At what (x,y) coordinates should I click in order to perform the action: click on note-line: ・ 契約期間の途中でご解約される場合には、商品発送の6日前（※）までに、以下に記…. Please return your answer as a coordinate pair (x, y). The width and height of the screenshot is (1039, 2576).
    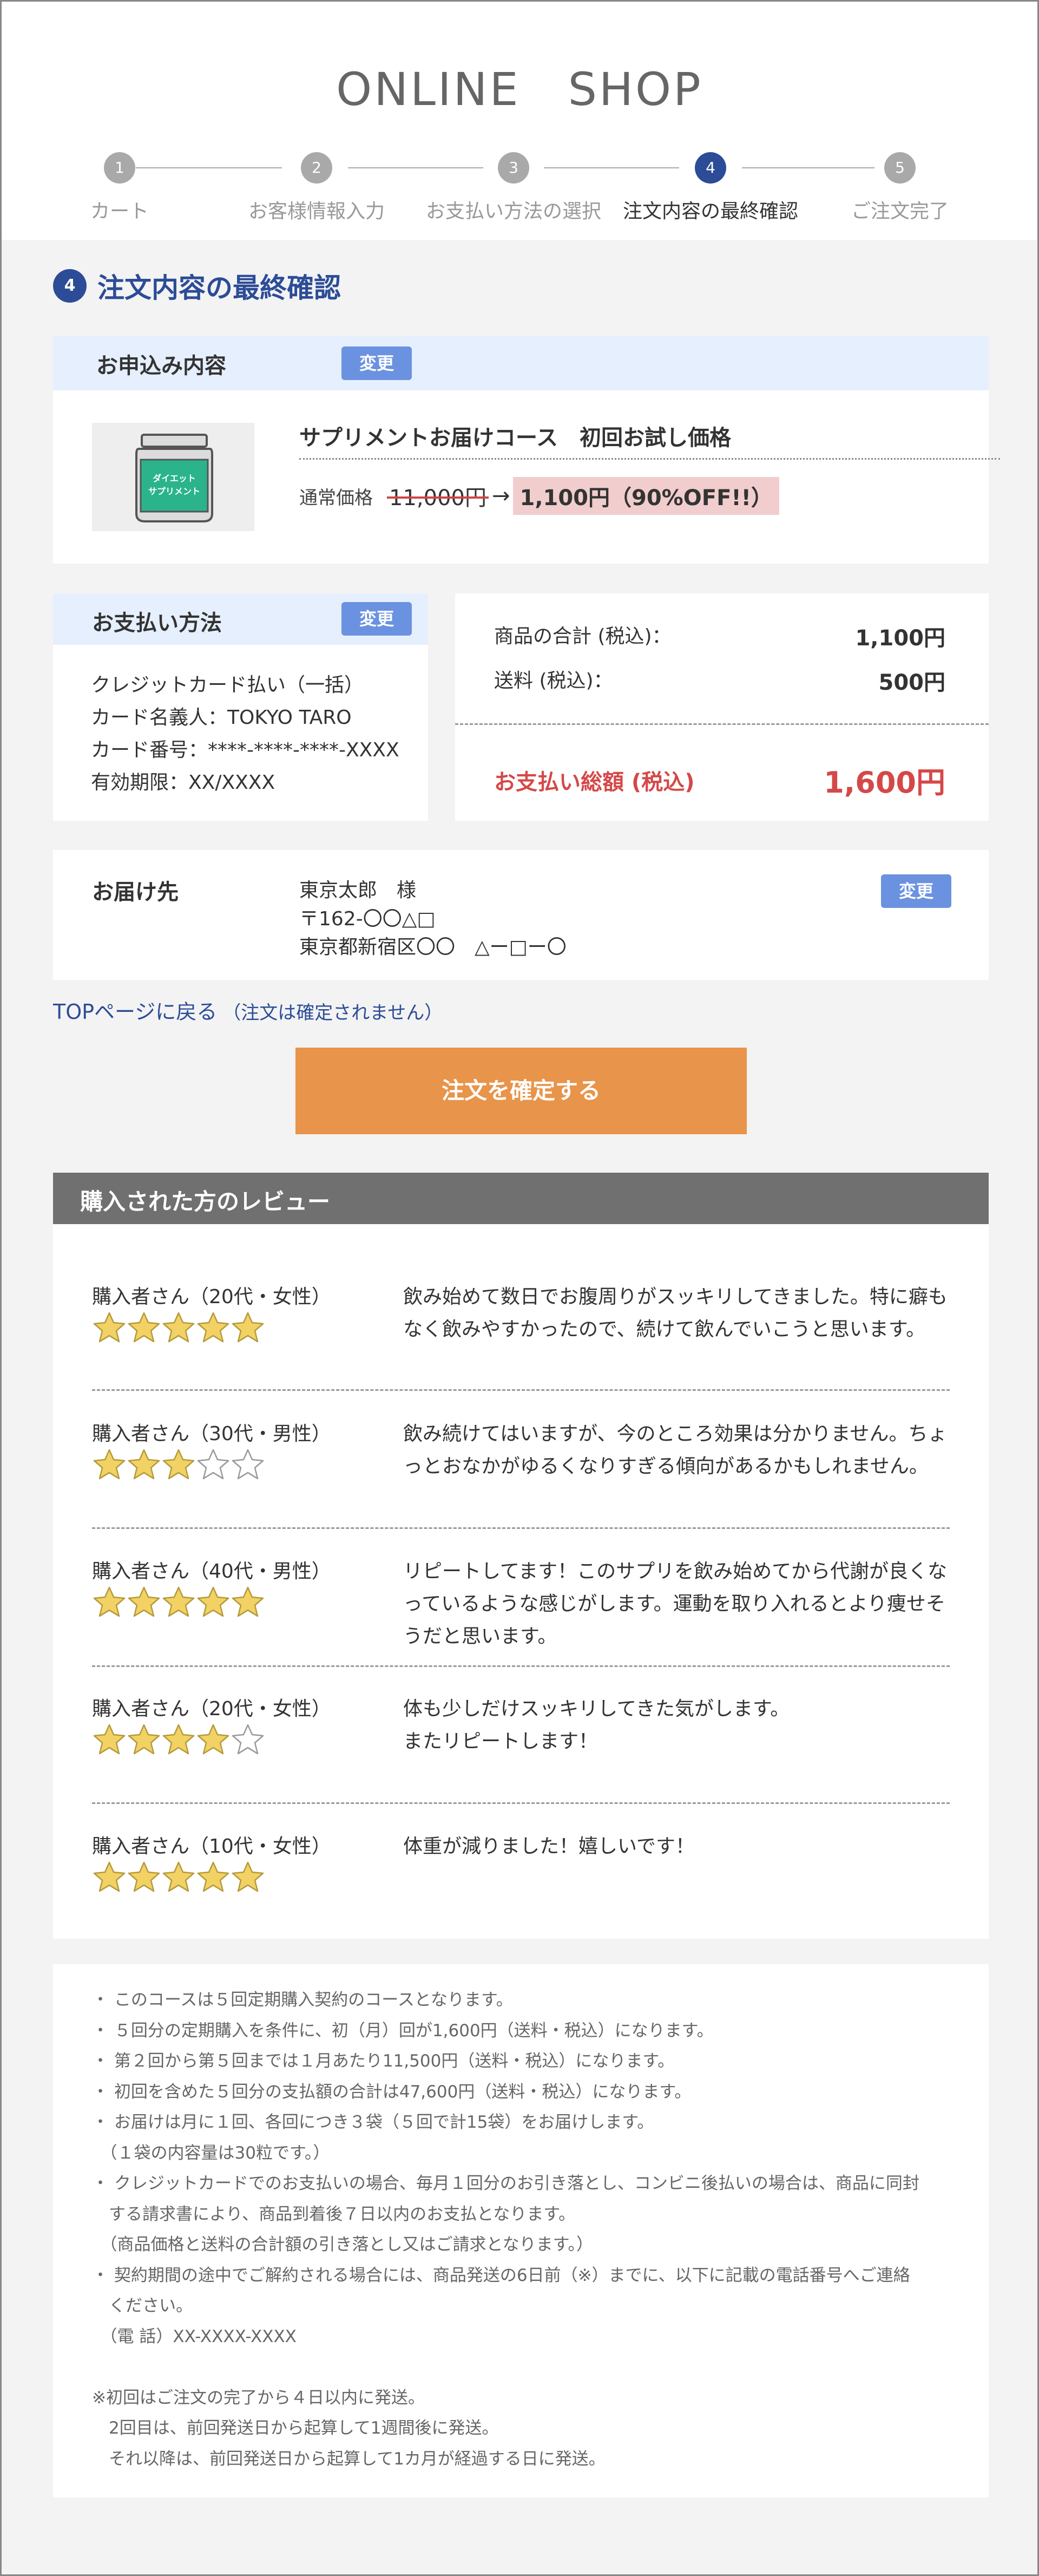
    Looking at the image, I should click on (501, 2275).